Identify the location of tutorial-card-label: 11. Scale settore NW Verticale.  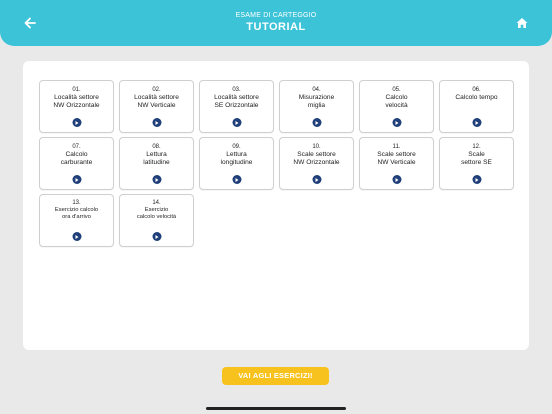
(396, 155).